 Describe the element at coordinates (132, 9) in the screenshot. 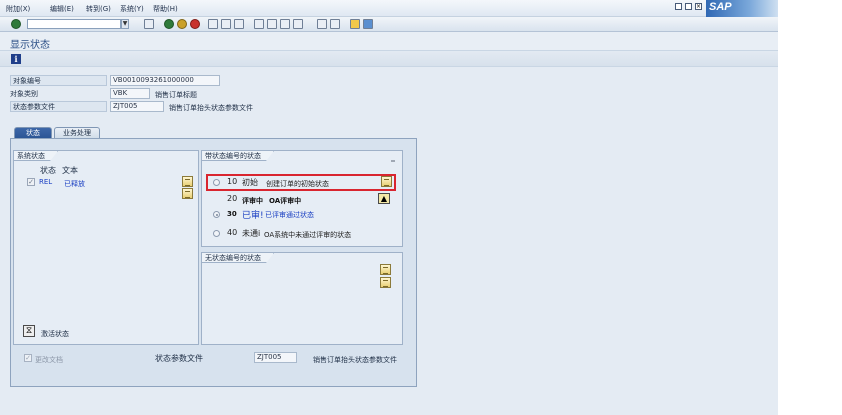

I see `menu-system: 系统(Y)` at that location.